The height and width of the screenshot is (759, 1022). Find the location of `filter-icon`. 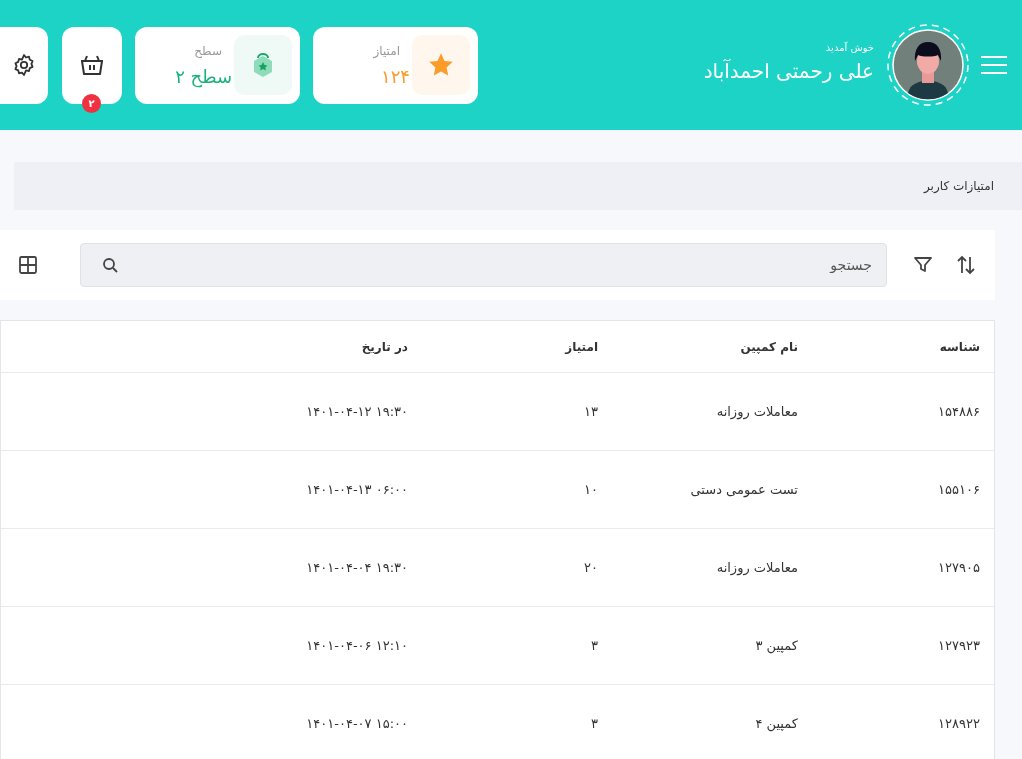

filter-icon is located at coordinates (923, 265).